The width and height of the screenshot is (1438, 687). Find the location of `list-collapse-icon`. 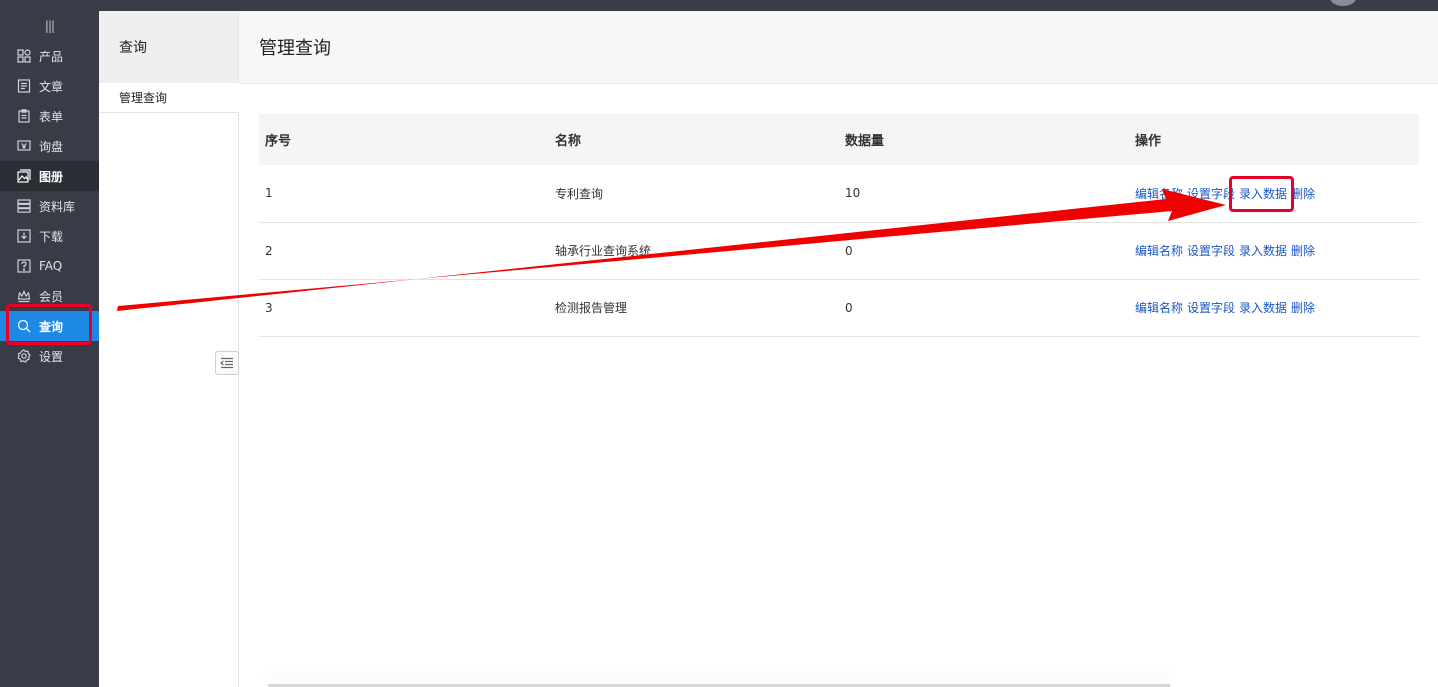

list-collapse-icon is located at coordinates (227, 363).